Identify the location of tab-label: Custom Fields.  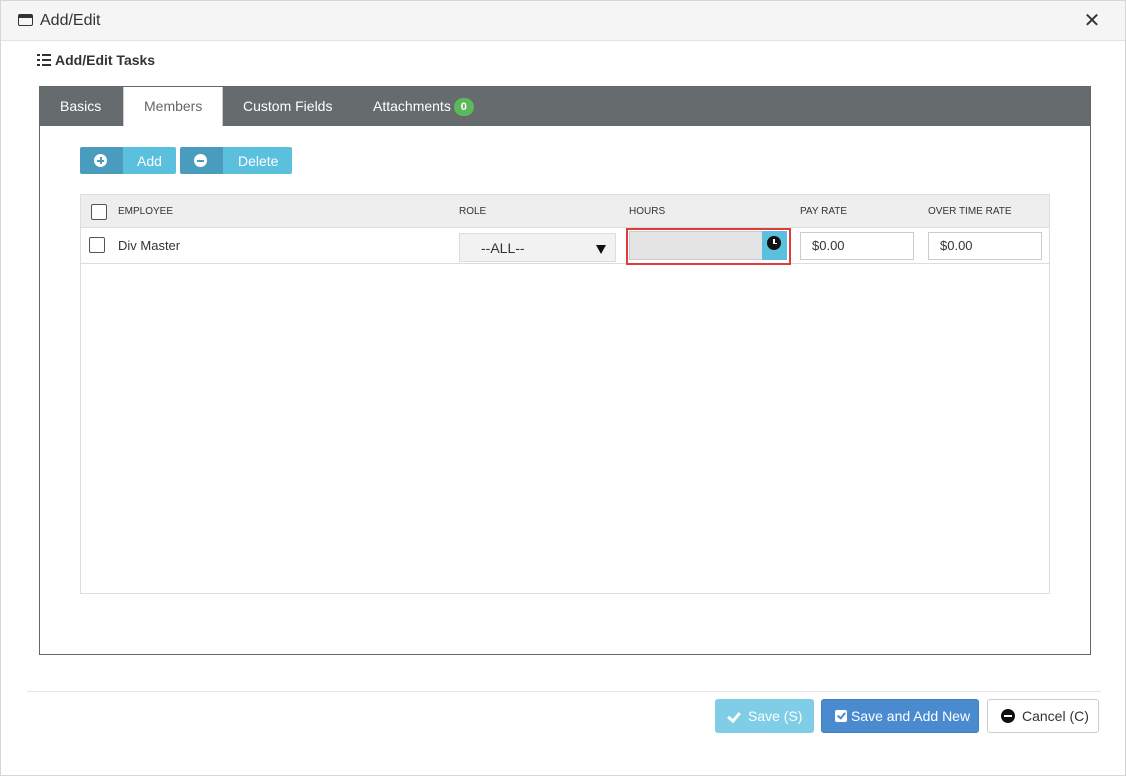
(288, 106).